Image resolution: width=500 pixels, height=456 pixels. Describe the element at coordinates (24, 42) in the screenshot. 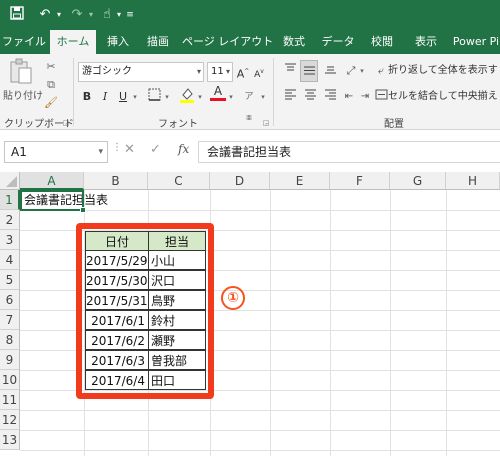

I see `tab-file: ファイル` at that location.